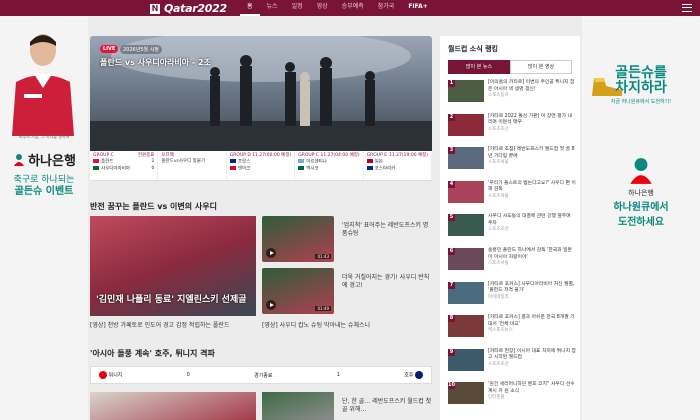 The width and height of the screenshot is (700, 420). I want to click on rank-number: 2, so click(451, 117).